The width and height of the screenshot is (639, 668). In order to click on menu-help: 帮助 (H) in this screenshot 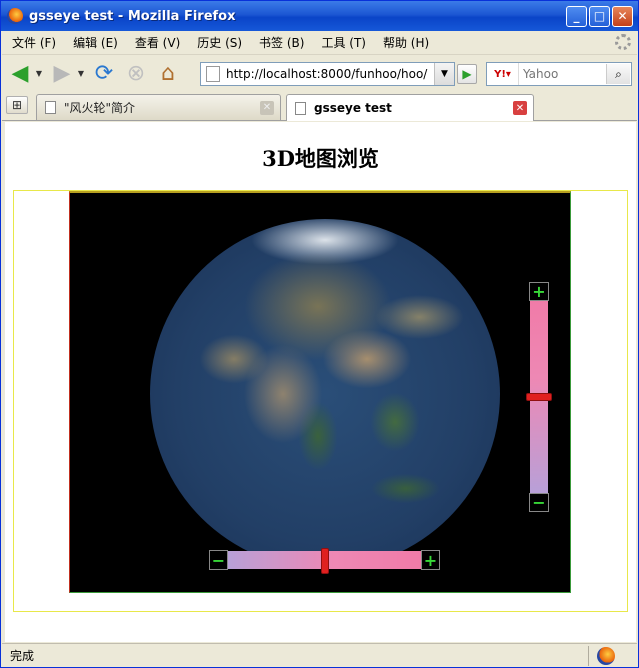, I will do `click(404, 42)`.